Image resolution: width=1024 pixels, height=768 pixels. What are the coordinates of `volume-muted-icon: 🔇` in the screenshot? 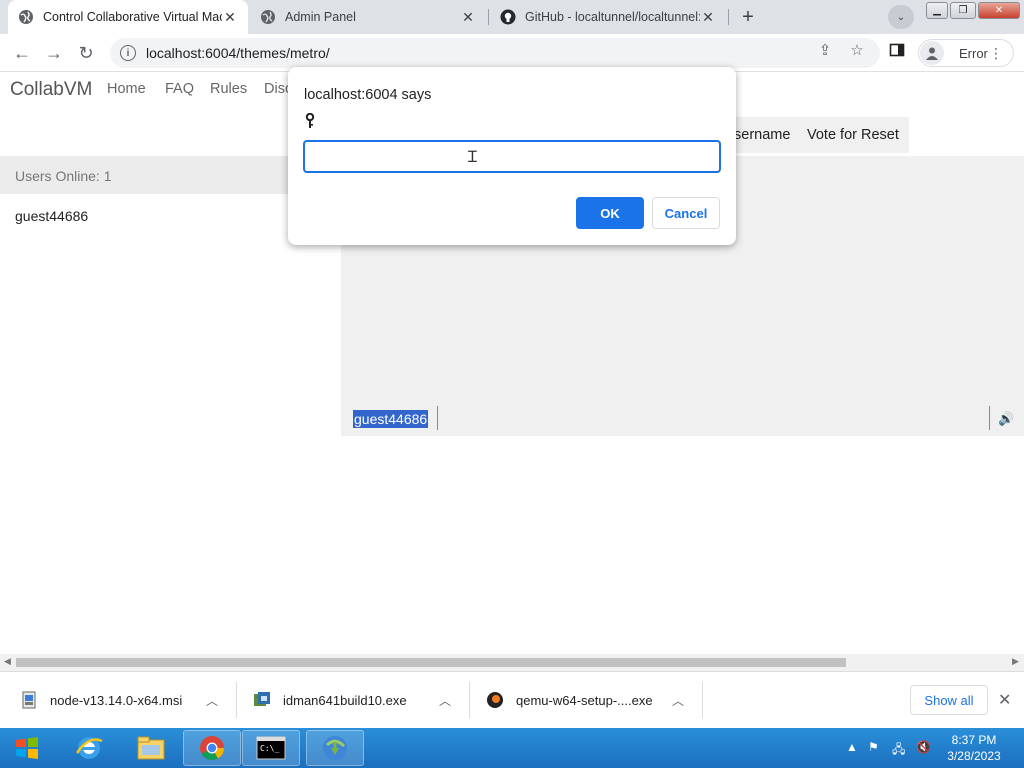 It's located at (923, 747).